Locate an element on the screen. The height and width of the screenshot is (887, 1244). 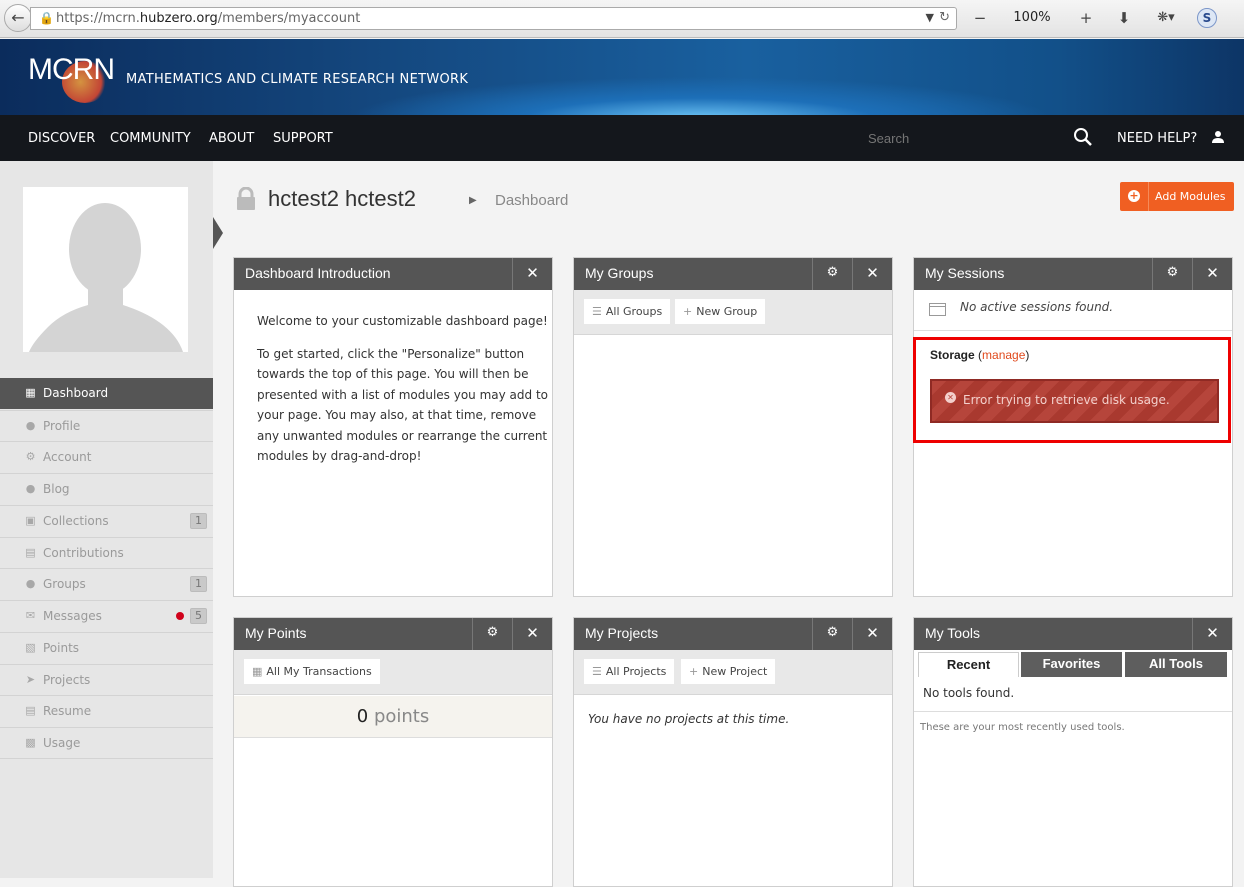
user-icon is located at coordinates (1218, 137).